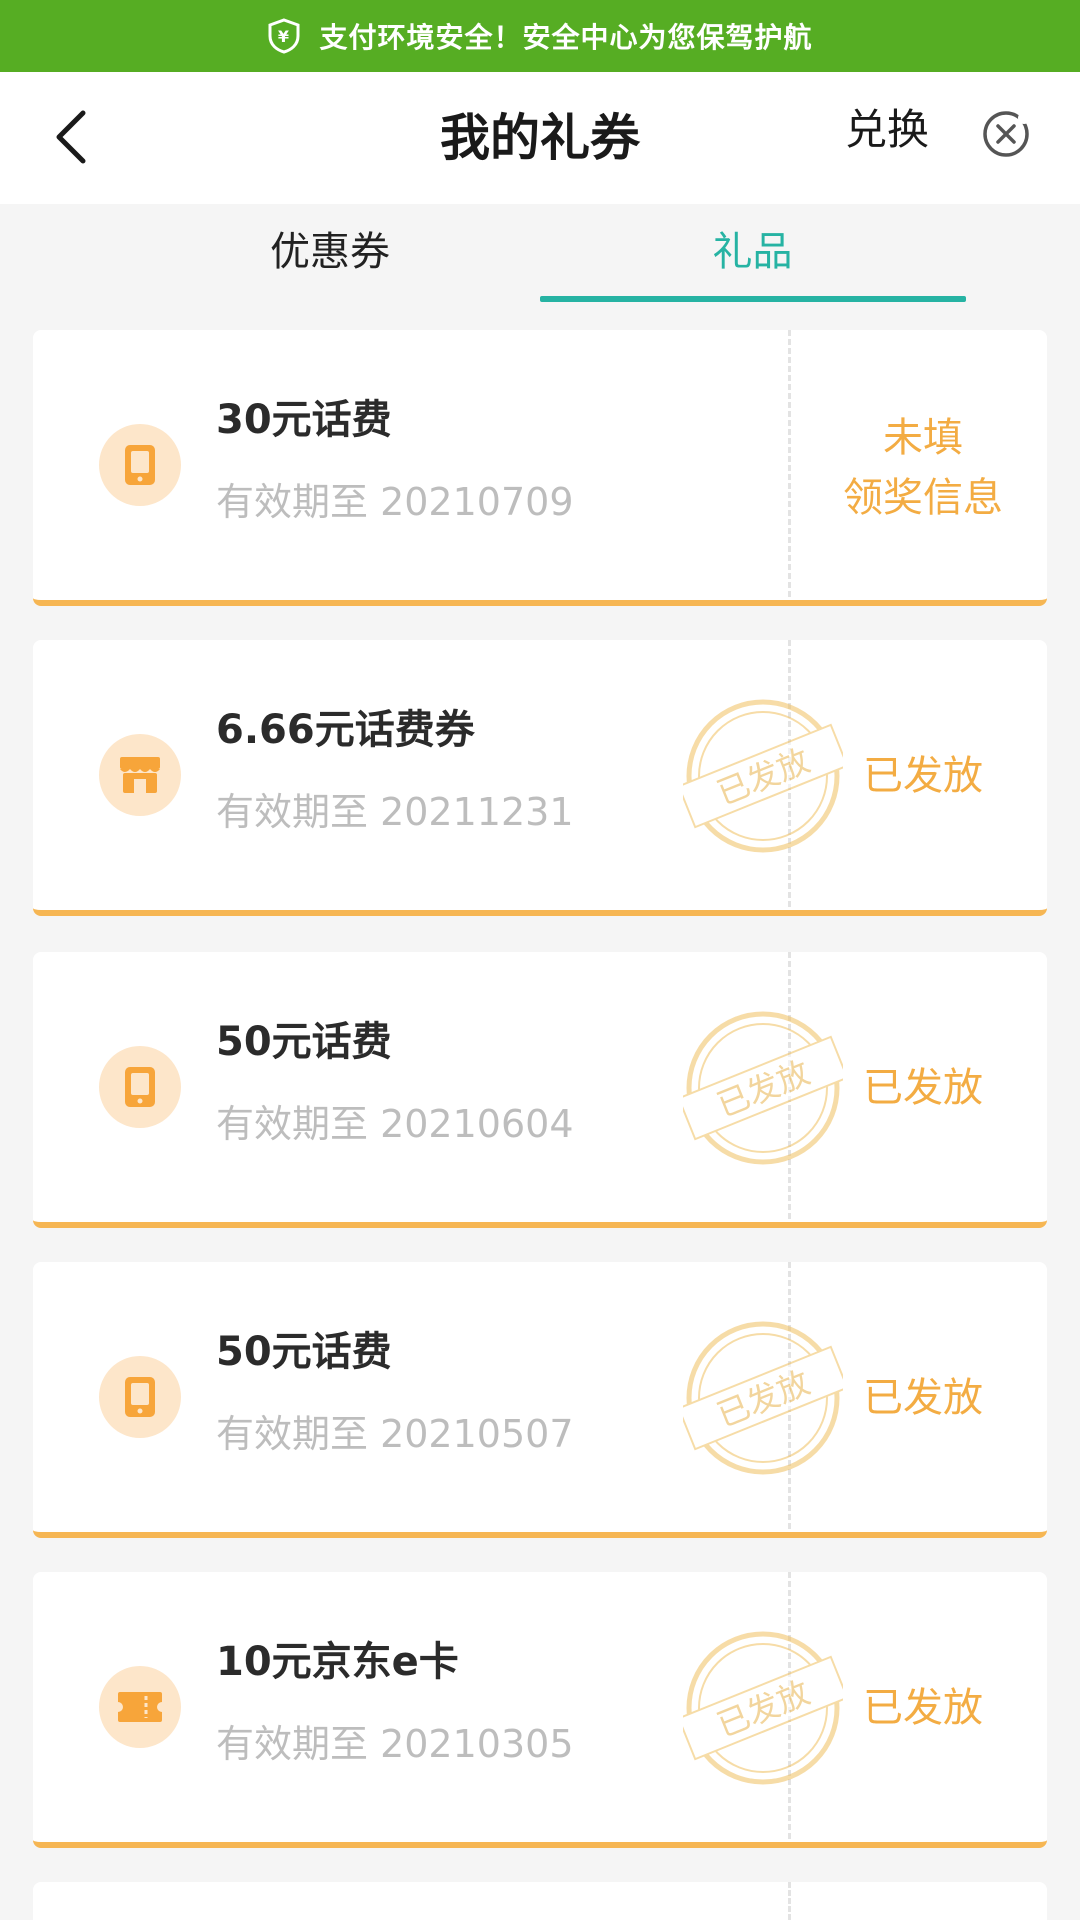  Describe the element at coordinates (540, 1710) in the screenshot. I see `gift-card: 10元京东e卡 有效期至 20210305 已发放 已发放` at that location.